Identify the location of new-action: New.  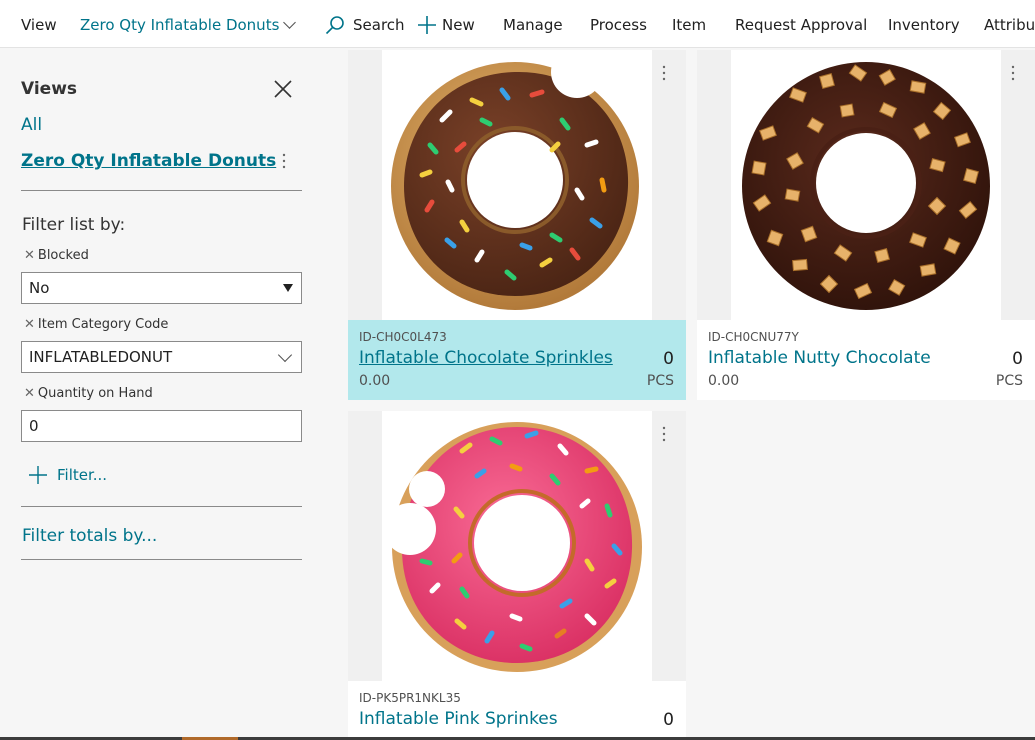
(446, 25).